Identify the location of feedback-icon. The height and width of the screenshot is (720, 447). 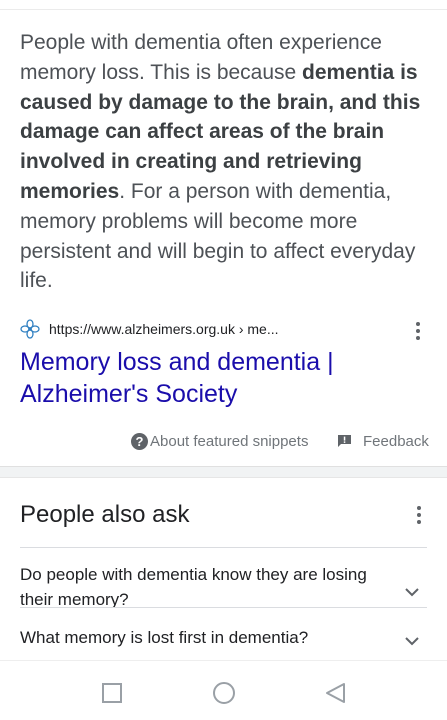
(344, 441).